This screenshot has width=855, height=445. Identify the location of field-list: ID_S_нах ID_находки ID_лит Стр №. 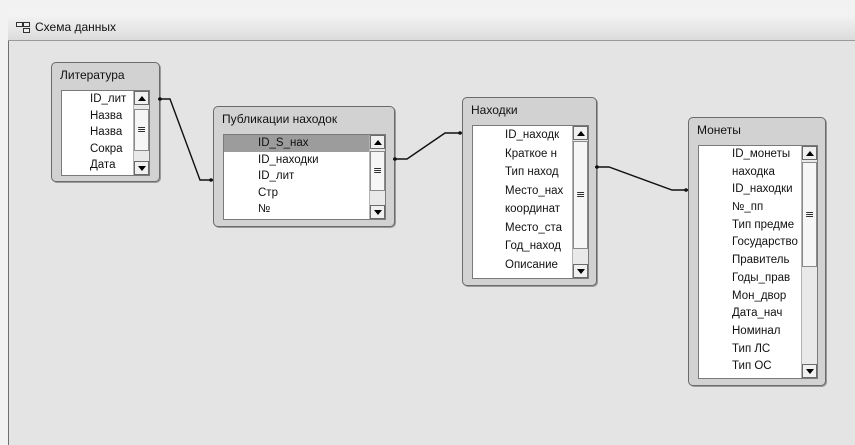
(304, 177).